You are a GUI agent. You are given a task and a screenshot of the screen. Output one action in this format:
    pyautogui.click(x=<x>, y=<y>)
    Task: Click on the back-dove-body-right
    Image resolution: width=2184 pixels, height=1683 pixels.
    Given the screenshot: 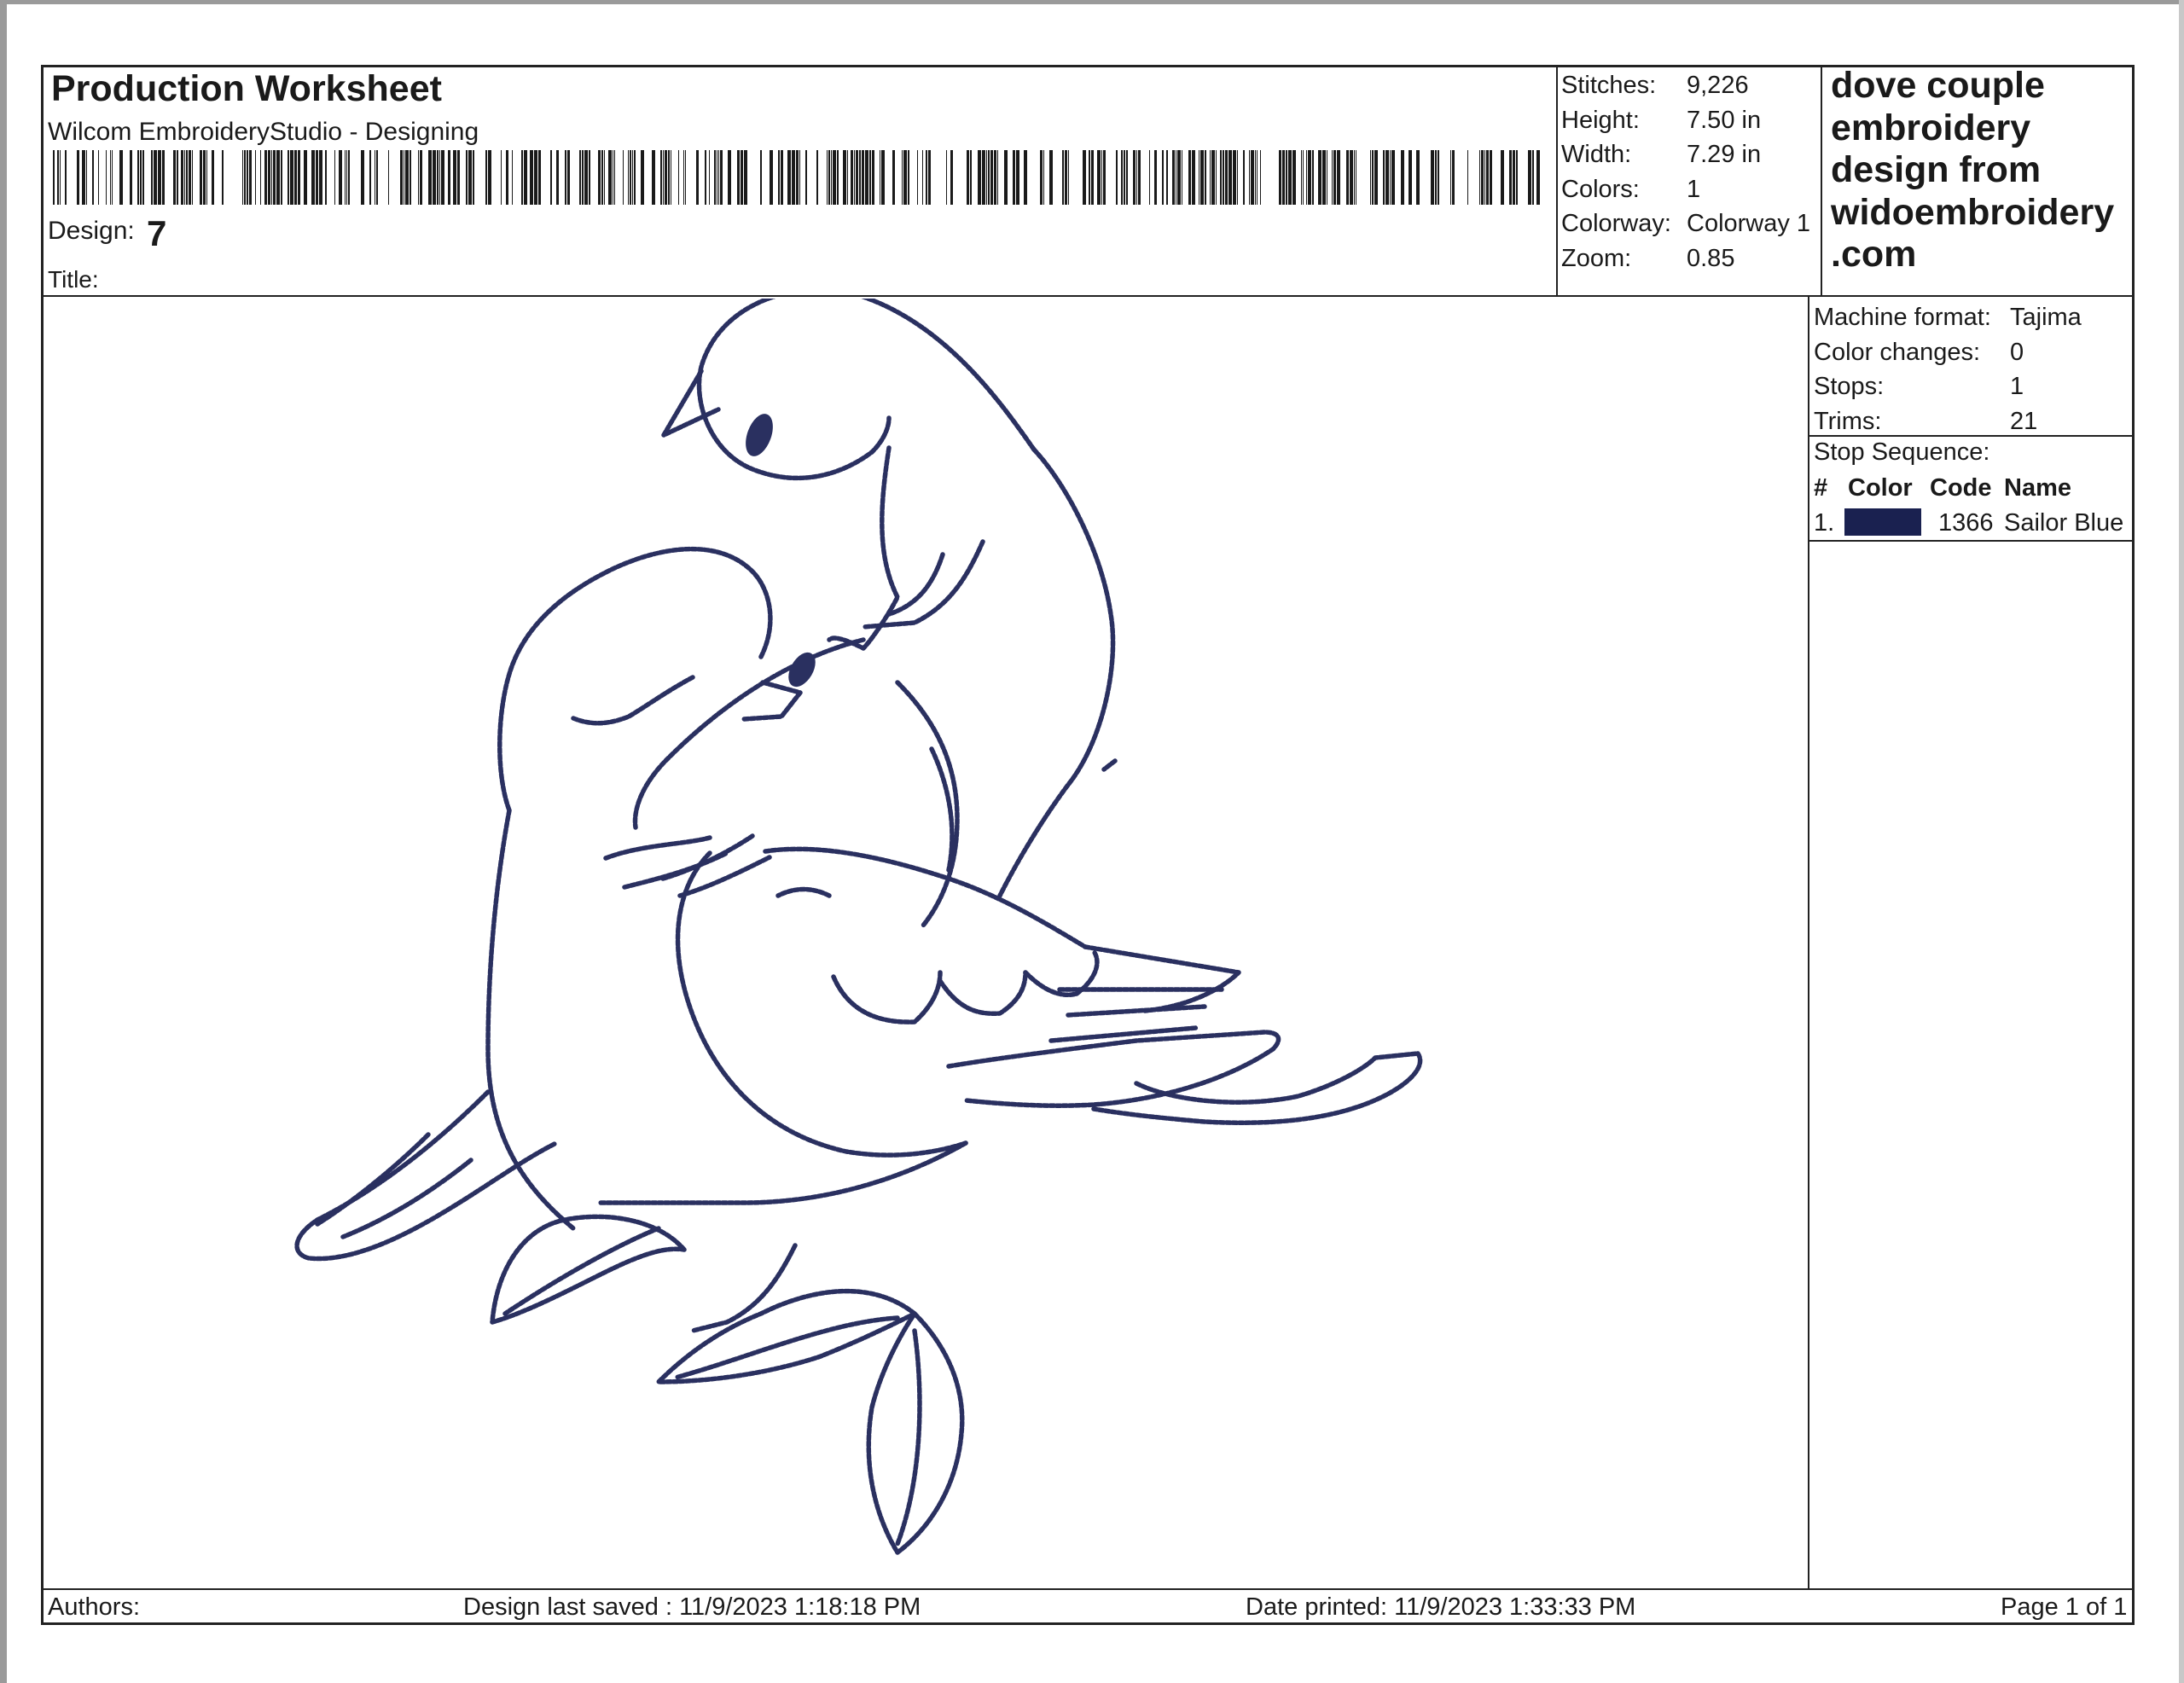 What is the action you would take?
    pyautogui.click(x=1056, y=672)
    